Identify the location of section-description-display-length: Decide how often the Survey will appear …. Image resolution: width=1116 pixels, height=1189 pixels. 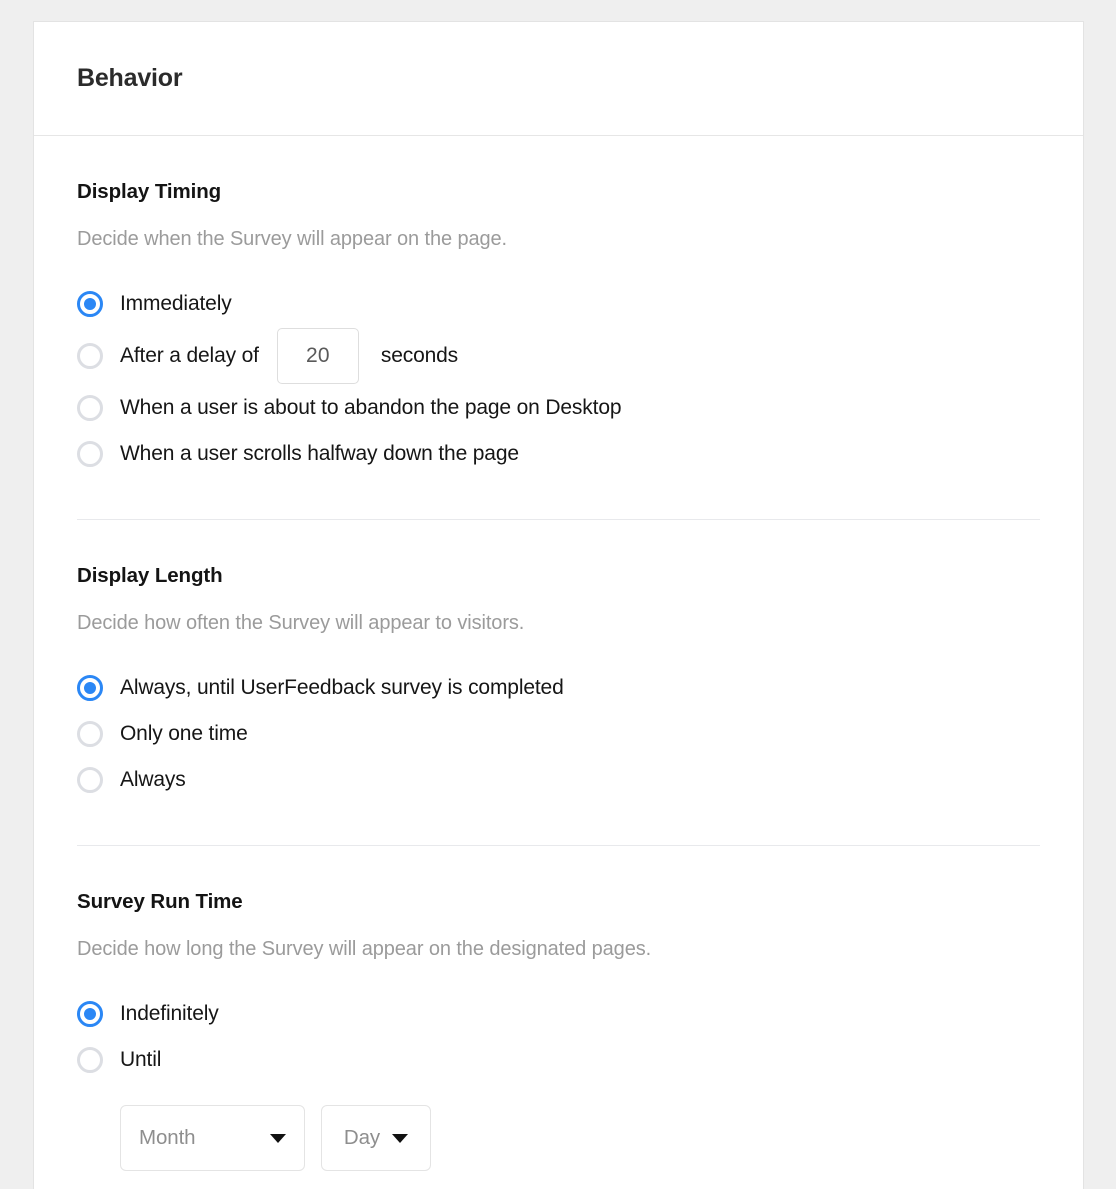
(301, 623).